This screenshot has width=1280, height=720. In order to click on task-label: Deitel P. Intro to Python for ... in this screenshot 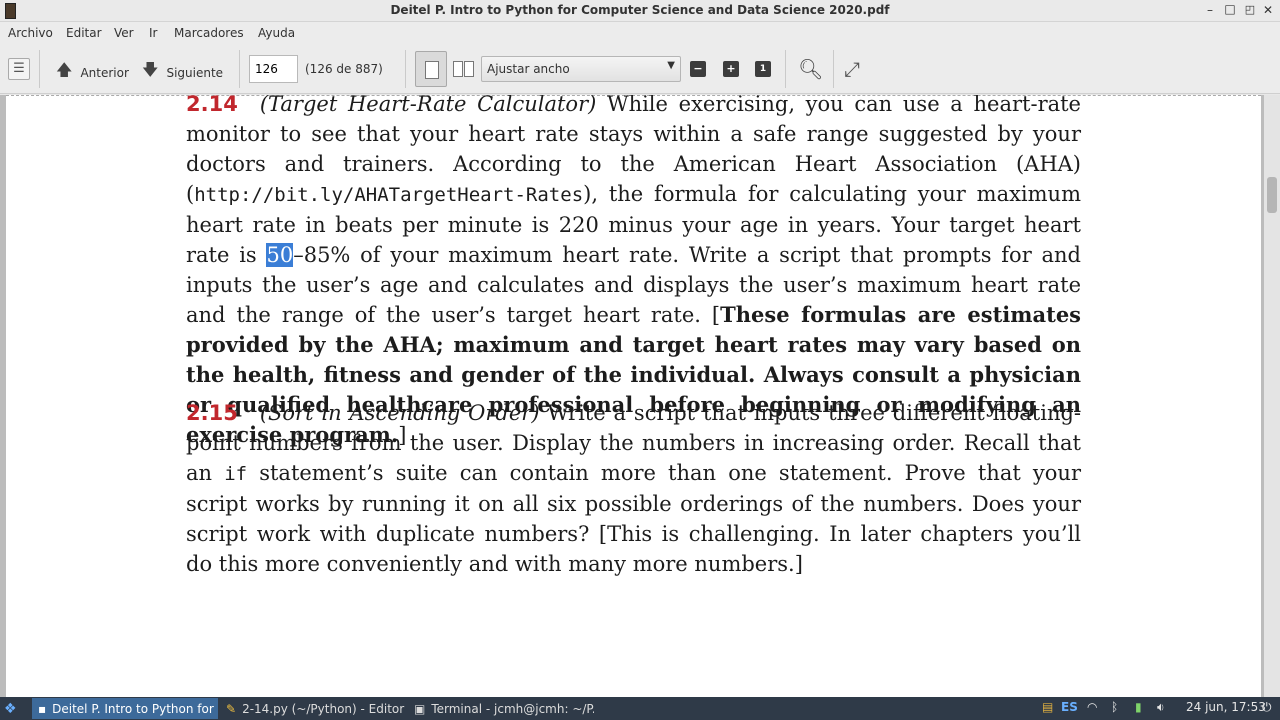, I will do `click(135, 708)`.